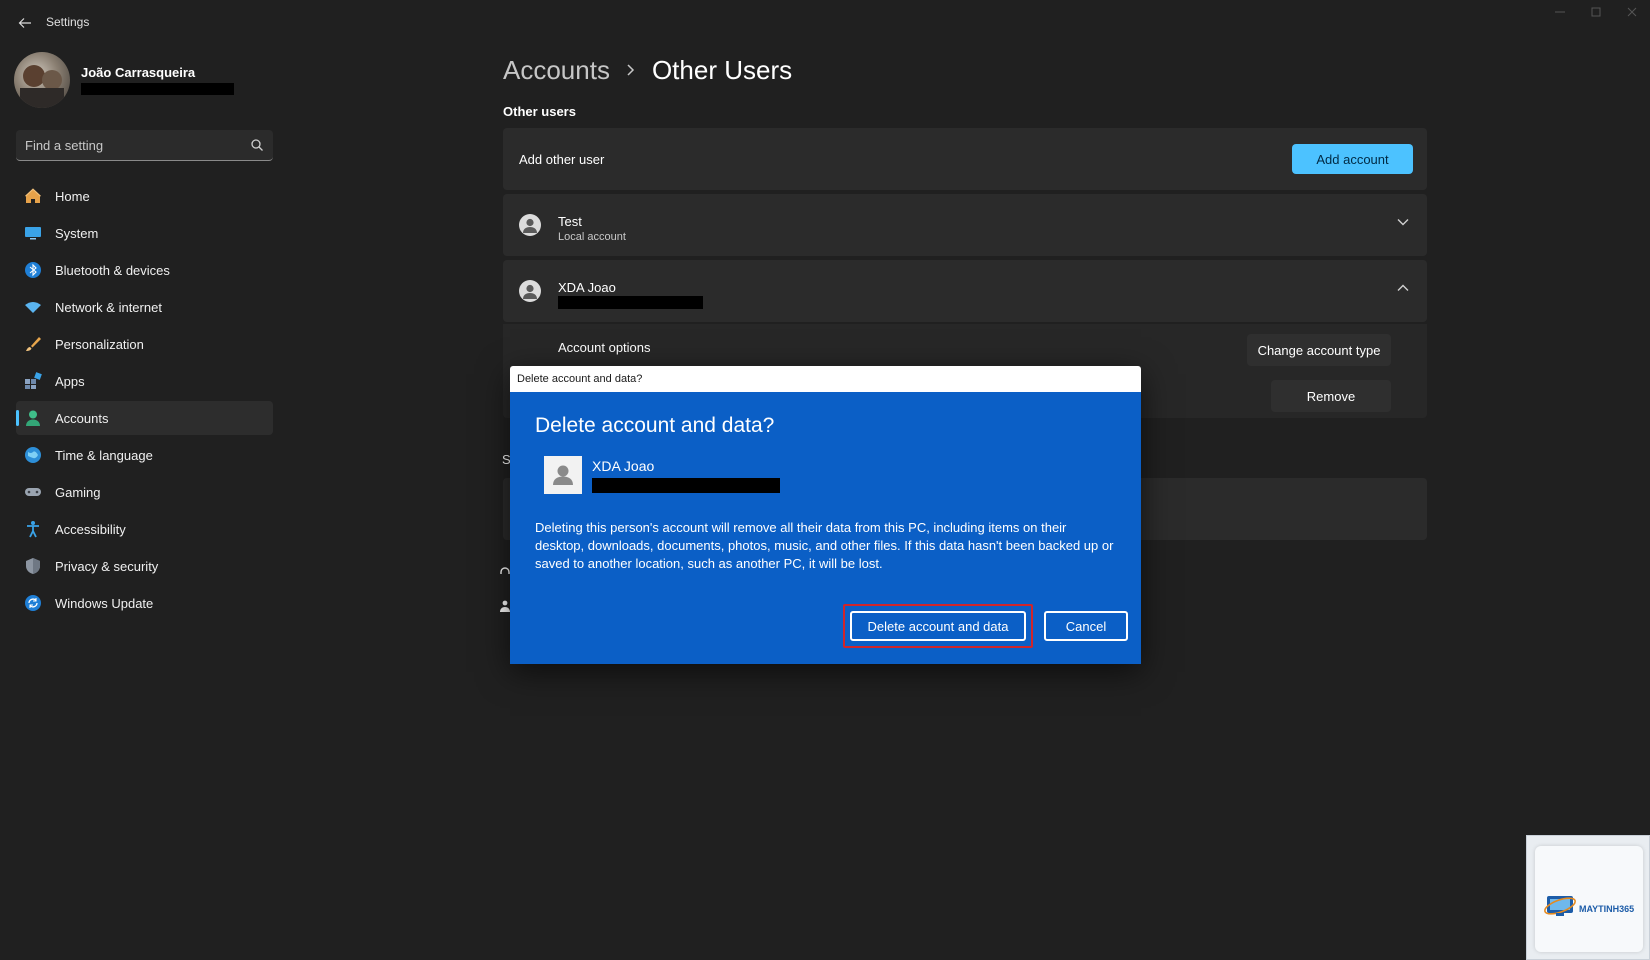  Describe the element at coordinates (33, 455) in the screenshot. I see `globe-icon` at that location.